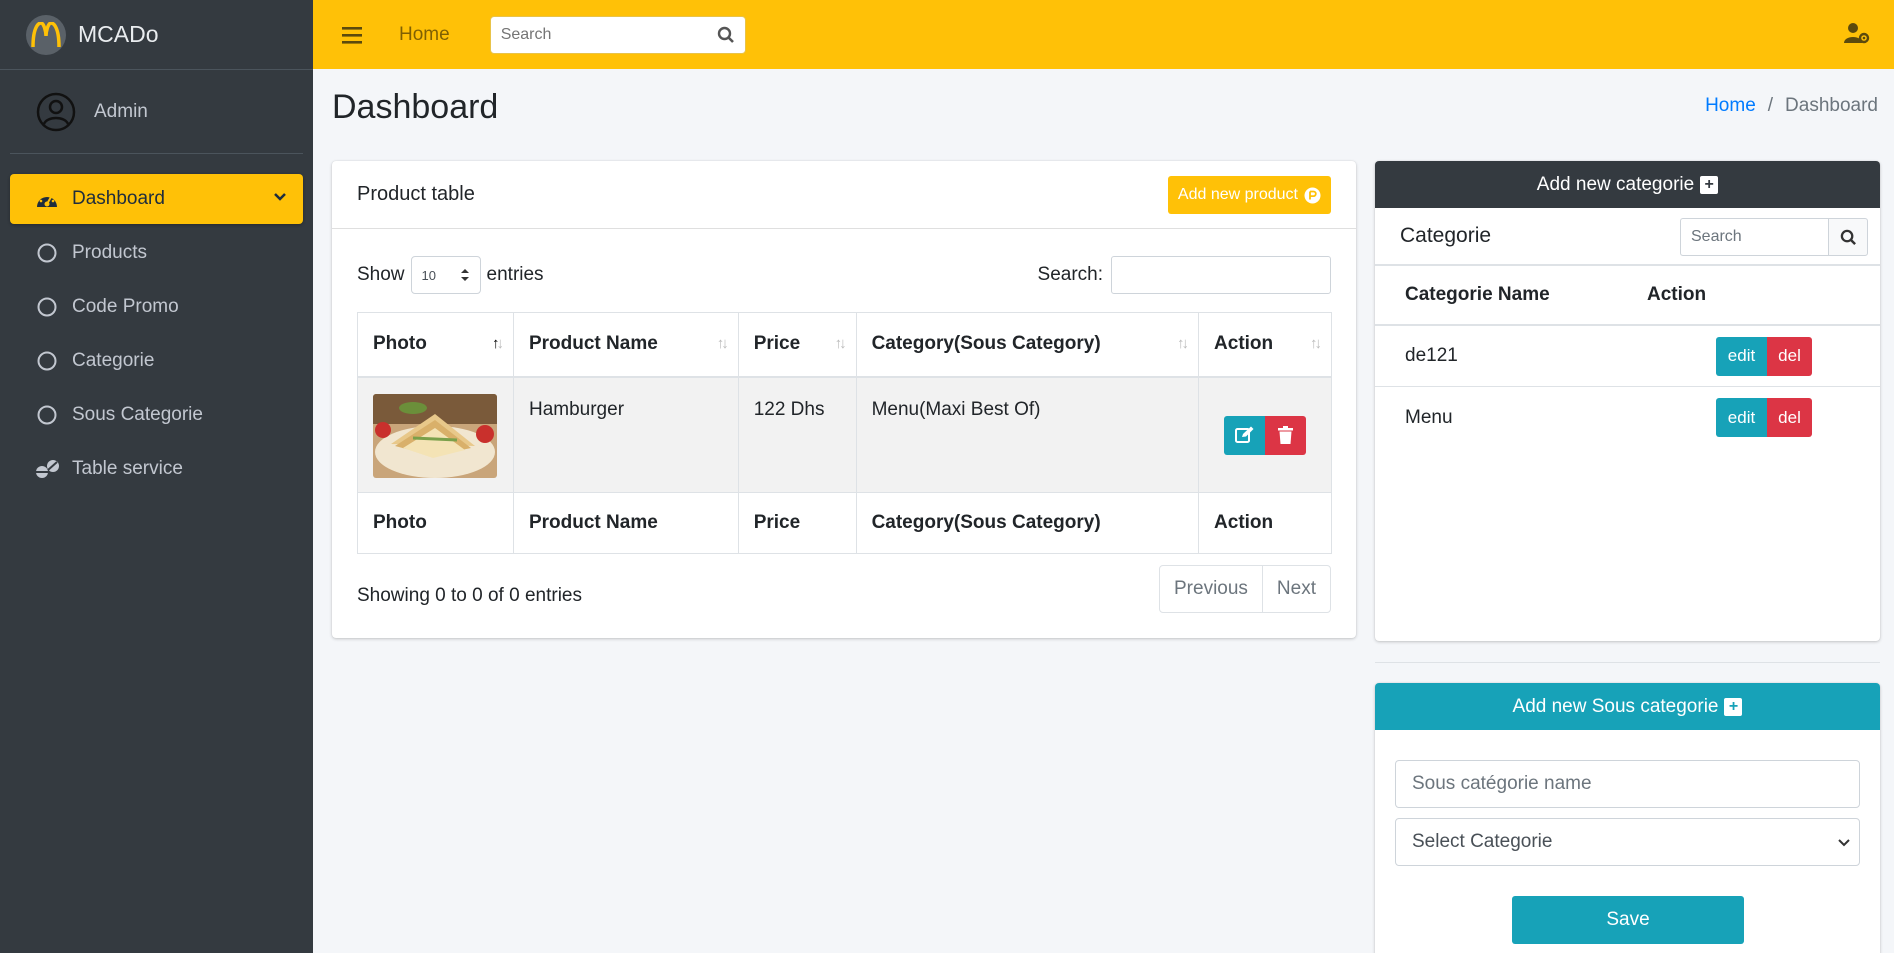  I want to click on footer-photo: Photo, so click(435, 523).